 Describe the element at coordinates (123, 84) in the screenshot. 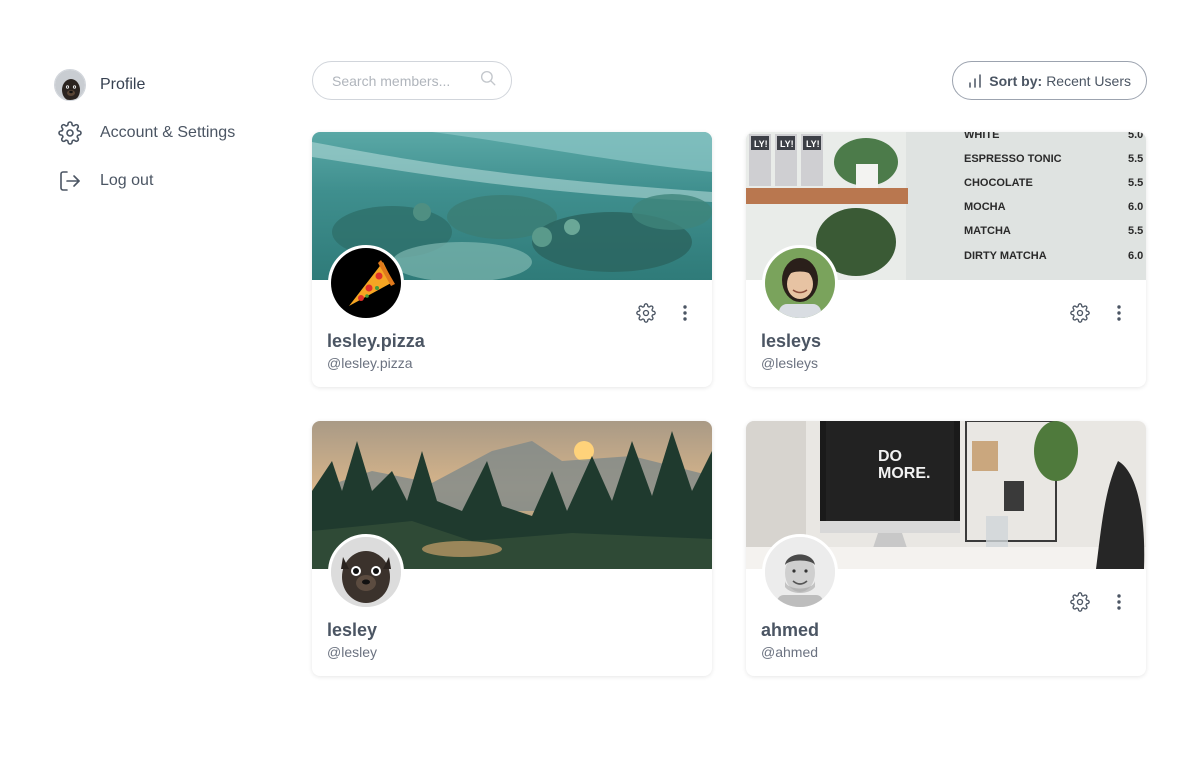

I see `sidebar-item-label: Profile` at that location.